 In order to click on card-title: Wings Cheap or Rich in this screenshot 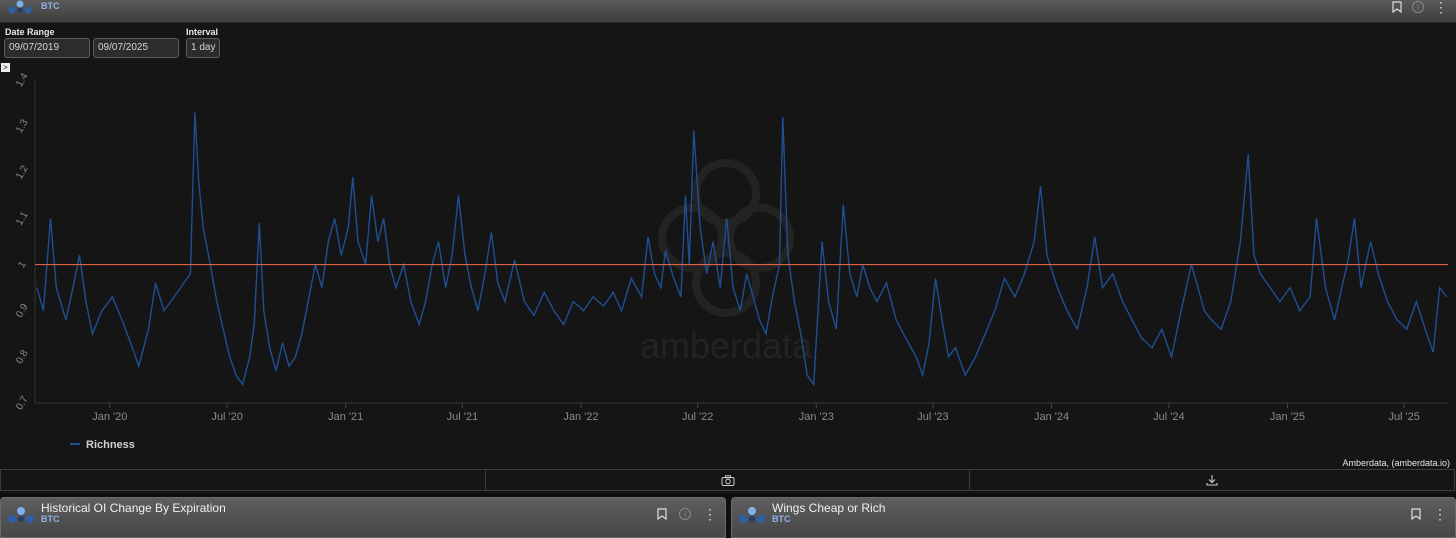, I will do `click(829, 508)`.